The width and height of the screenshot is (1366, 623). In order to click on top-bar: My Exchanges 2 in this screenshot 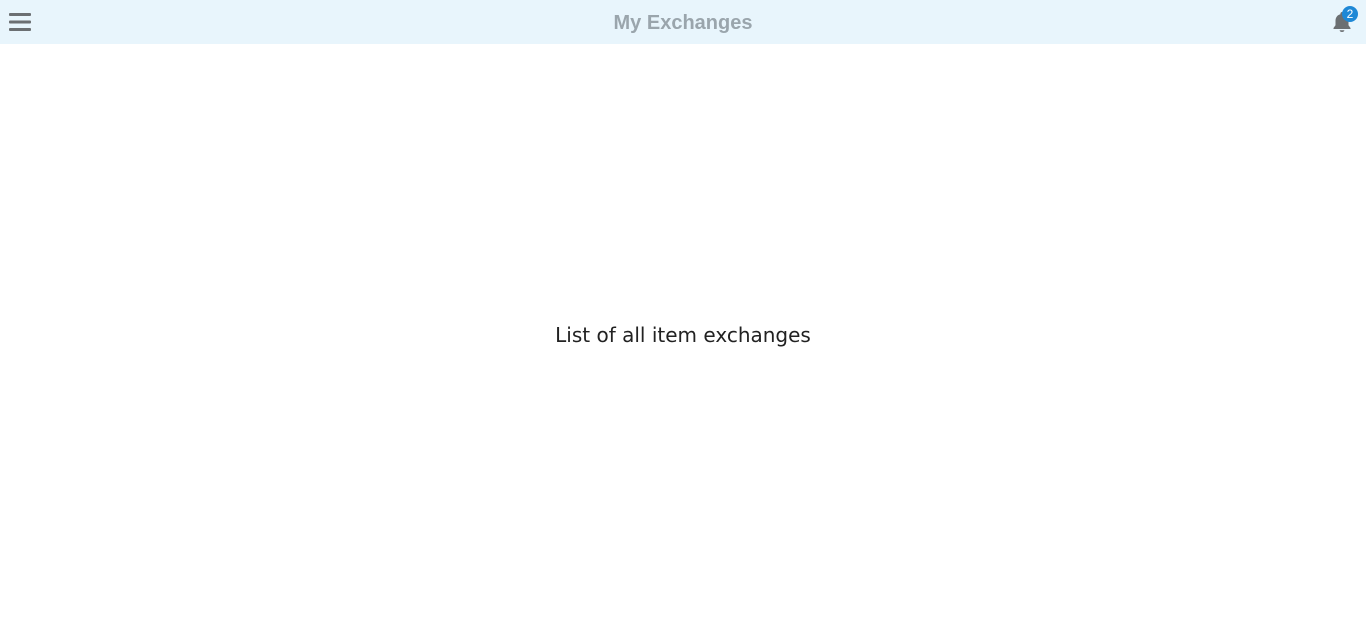, I will do `click(683, 22)`.